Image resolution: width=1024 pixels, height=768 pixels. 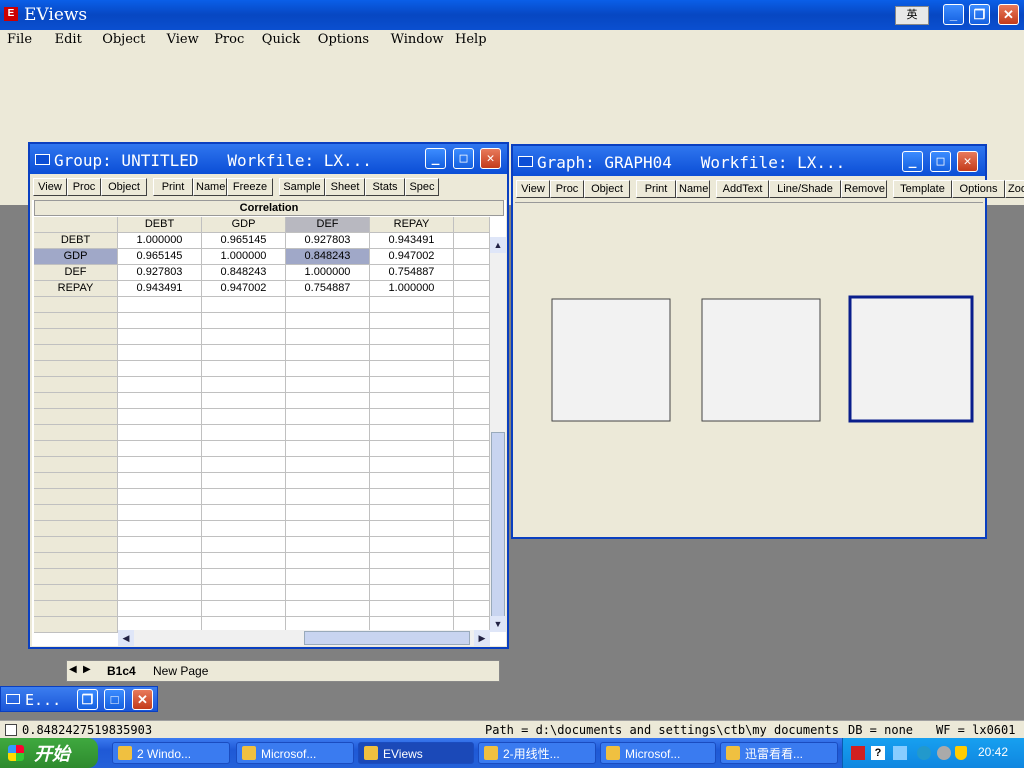 I want to click on menu-window: Window, so click(x=417, y=39).